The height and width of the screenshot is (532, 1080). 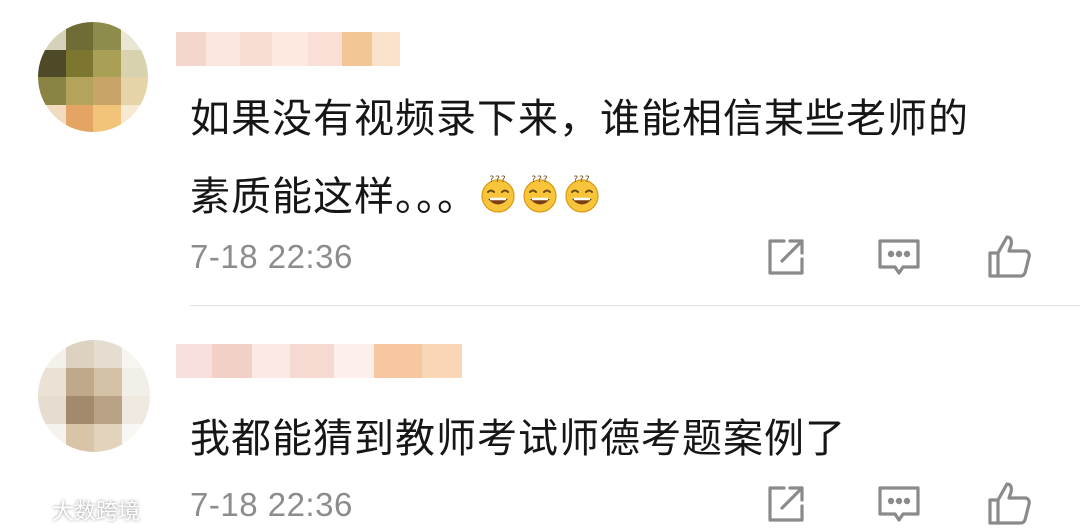 What do you see at coordinates (27, 511) in the screenshot?
I see `watermark-logo-icon` at bounding box center [27, 511].